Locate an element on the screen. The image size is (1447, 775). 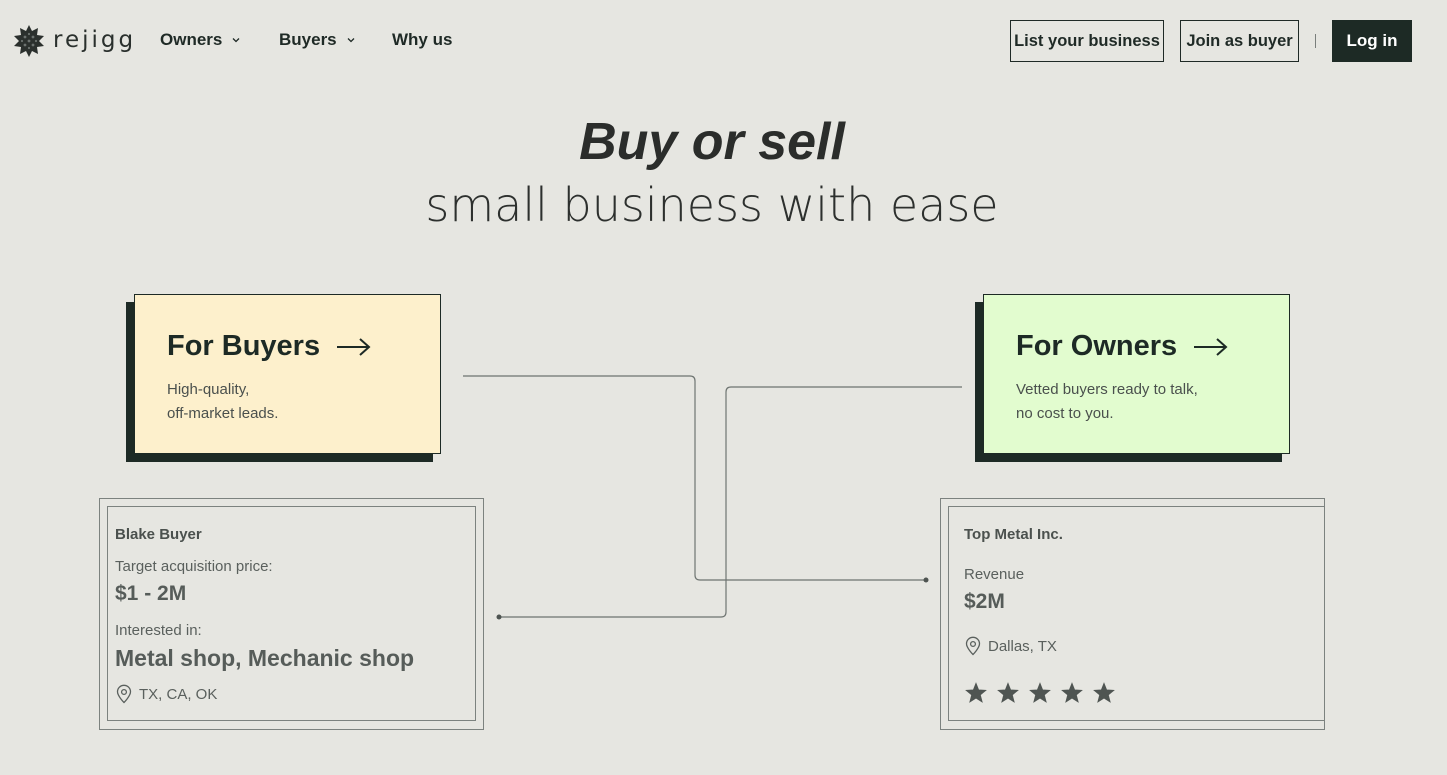
join-as-buyer-button: Join as buyer is located at coordinates (1239, 41).